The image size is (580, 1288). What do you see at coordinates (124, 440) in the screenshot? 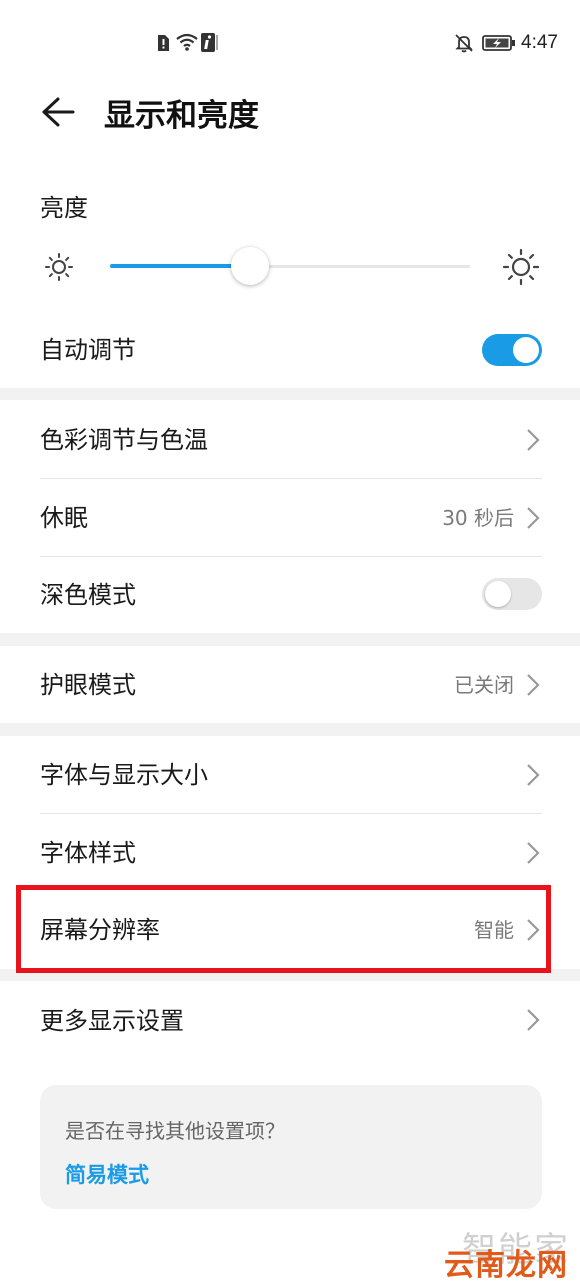
I see `color-temperature-label: 色彩调节与色温` at bounding box center [124, 440].